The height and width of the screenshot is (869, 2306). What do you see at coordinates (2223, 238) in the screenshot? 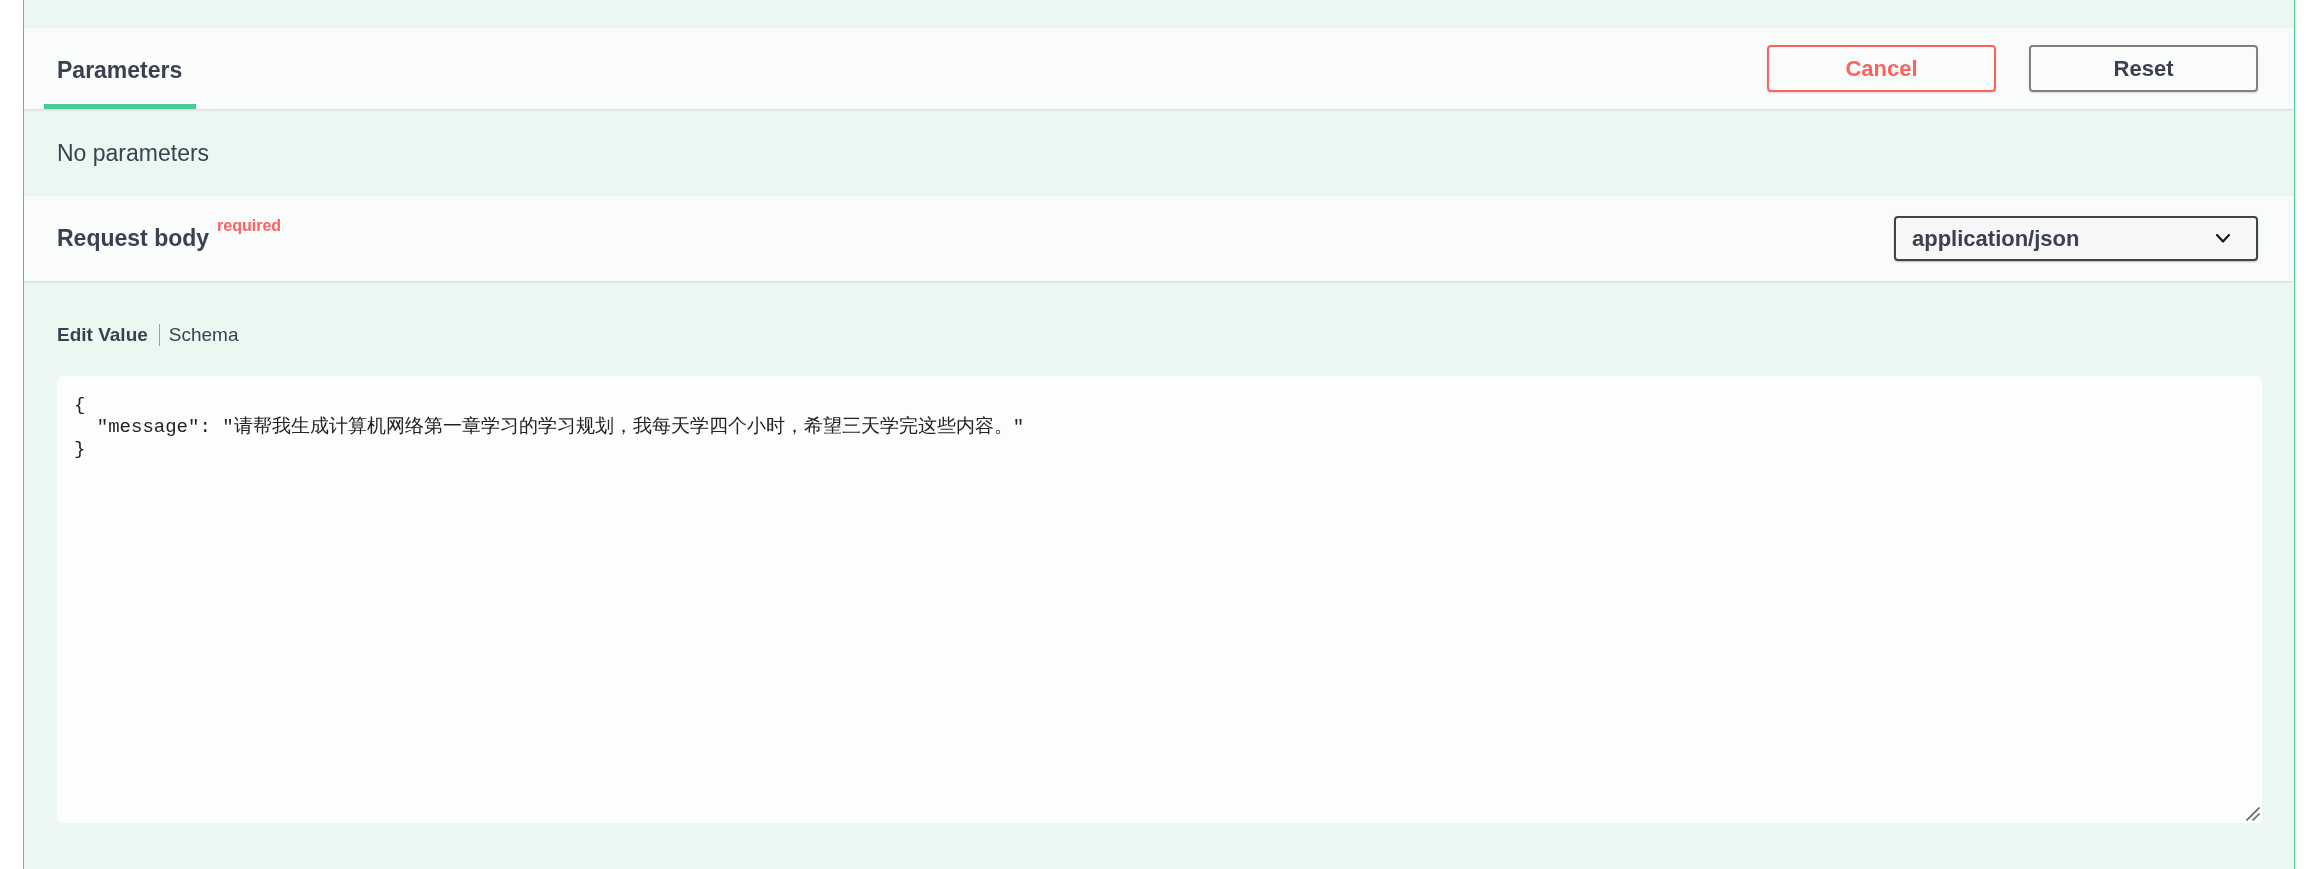
I see `chevron-down-icon` at bounding box center [2223, 238].